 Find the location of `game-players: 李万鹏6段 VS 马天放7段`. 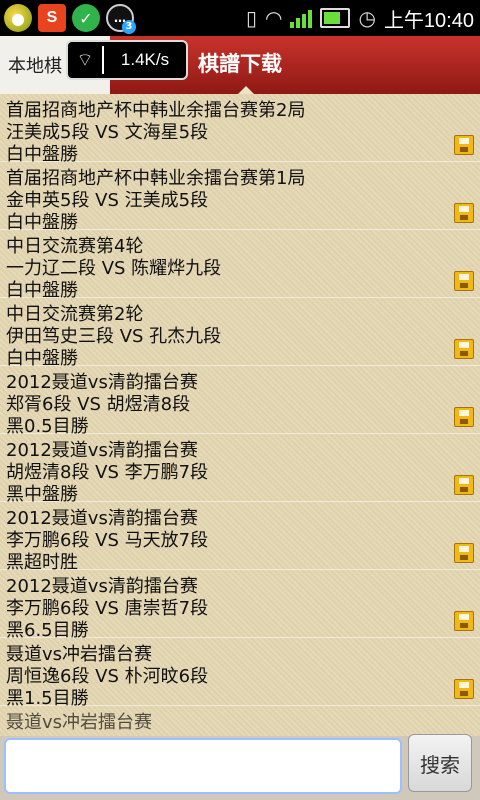

game-players: 李万鹏6段 VS 马天放7段 is located at coordinates (107, 540).